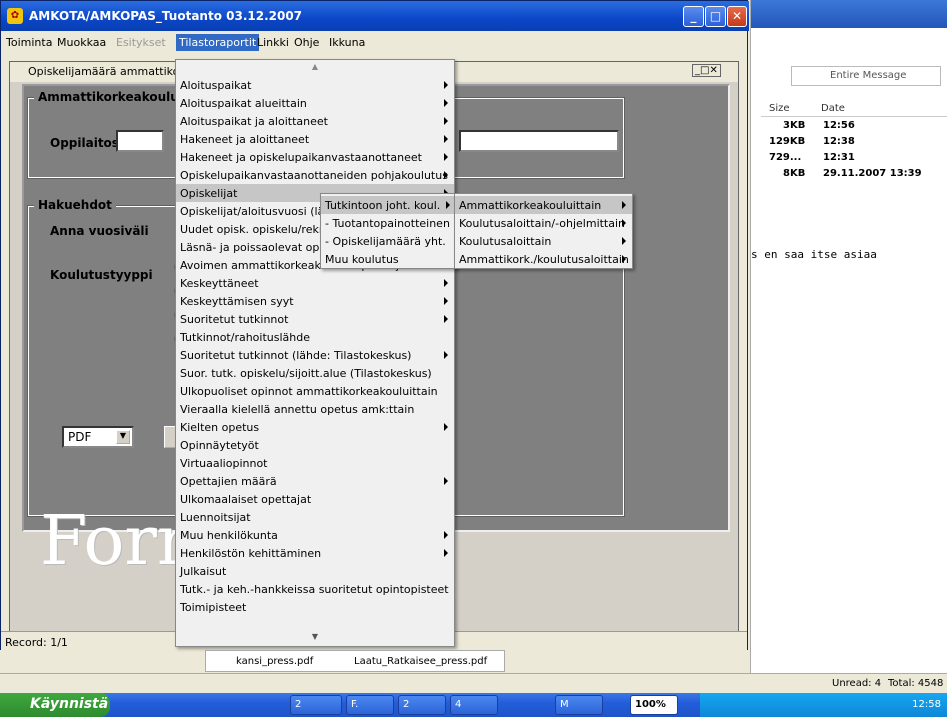  I want to click on report-menu-item-label: Muu henkilökunta, so click(229, 535).